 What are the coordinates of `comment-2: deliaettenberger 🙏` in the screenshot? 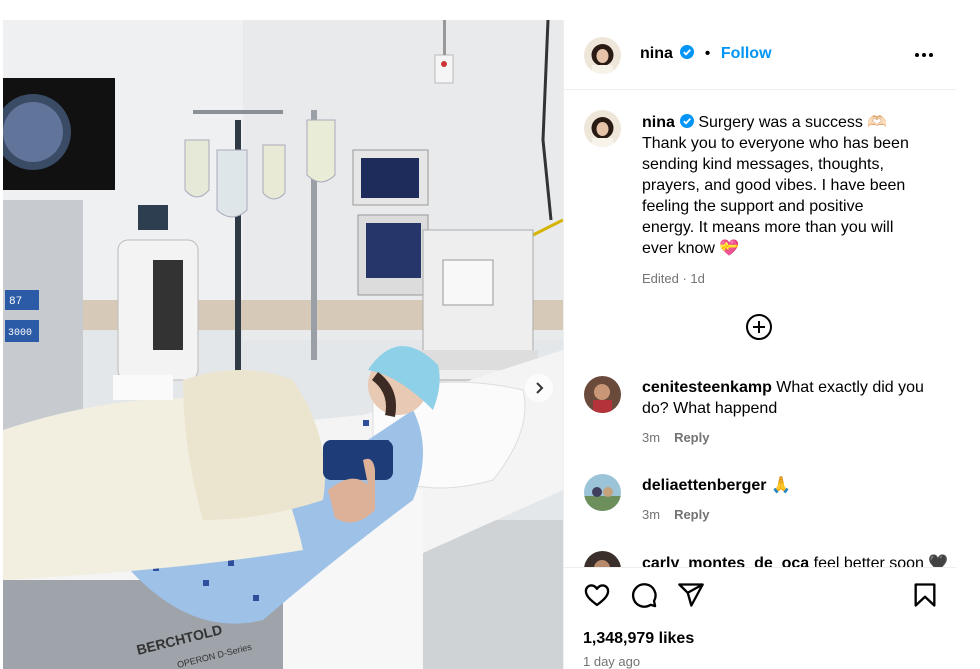 It's located at (792, 485).